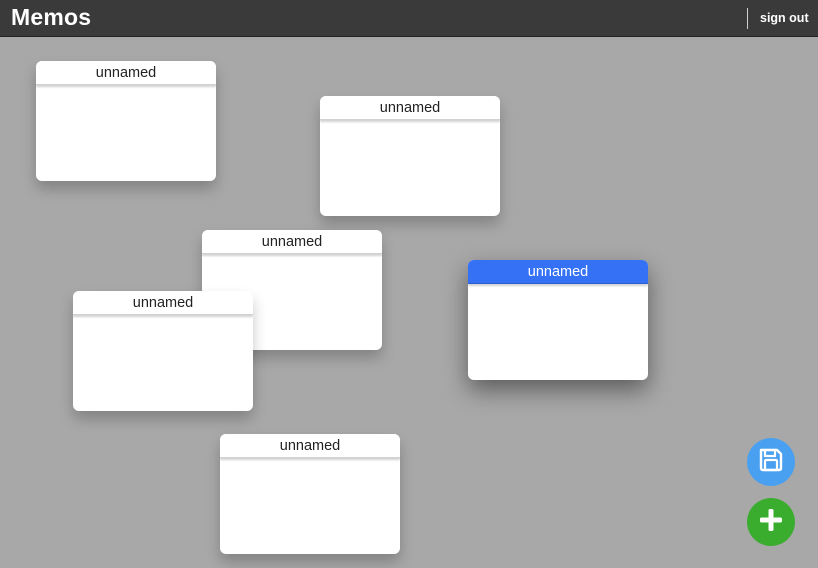  What do you see at coordinates (409, 18) in the screenshot?
I see `top-bar: Memos sign out` at bounding box center [409, 18].